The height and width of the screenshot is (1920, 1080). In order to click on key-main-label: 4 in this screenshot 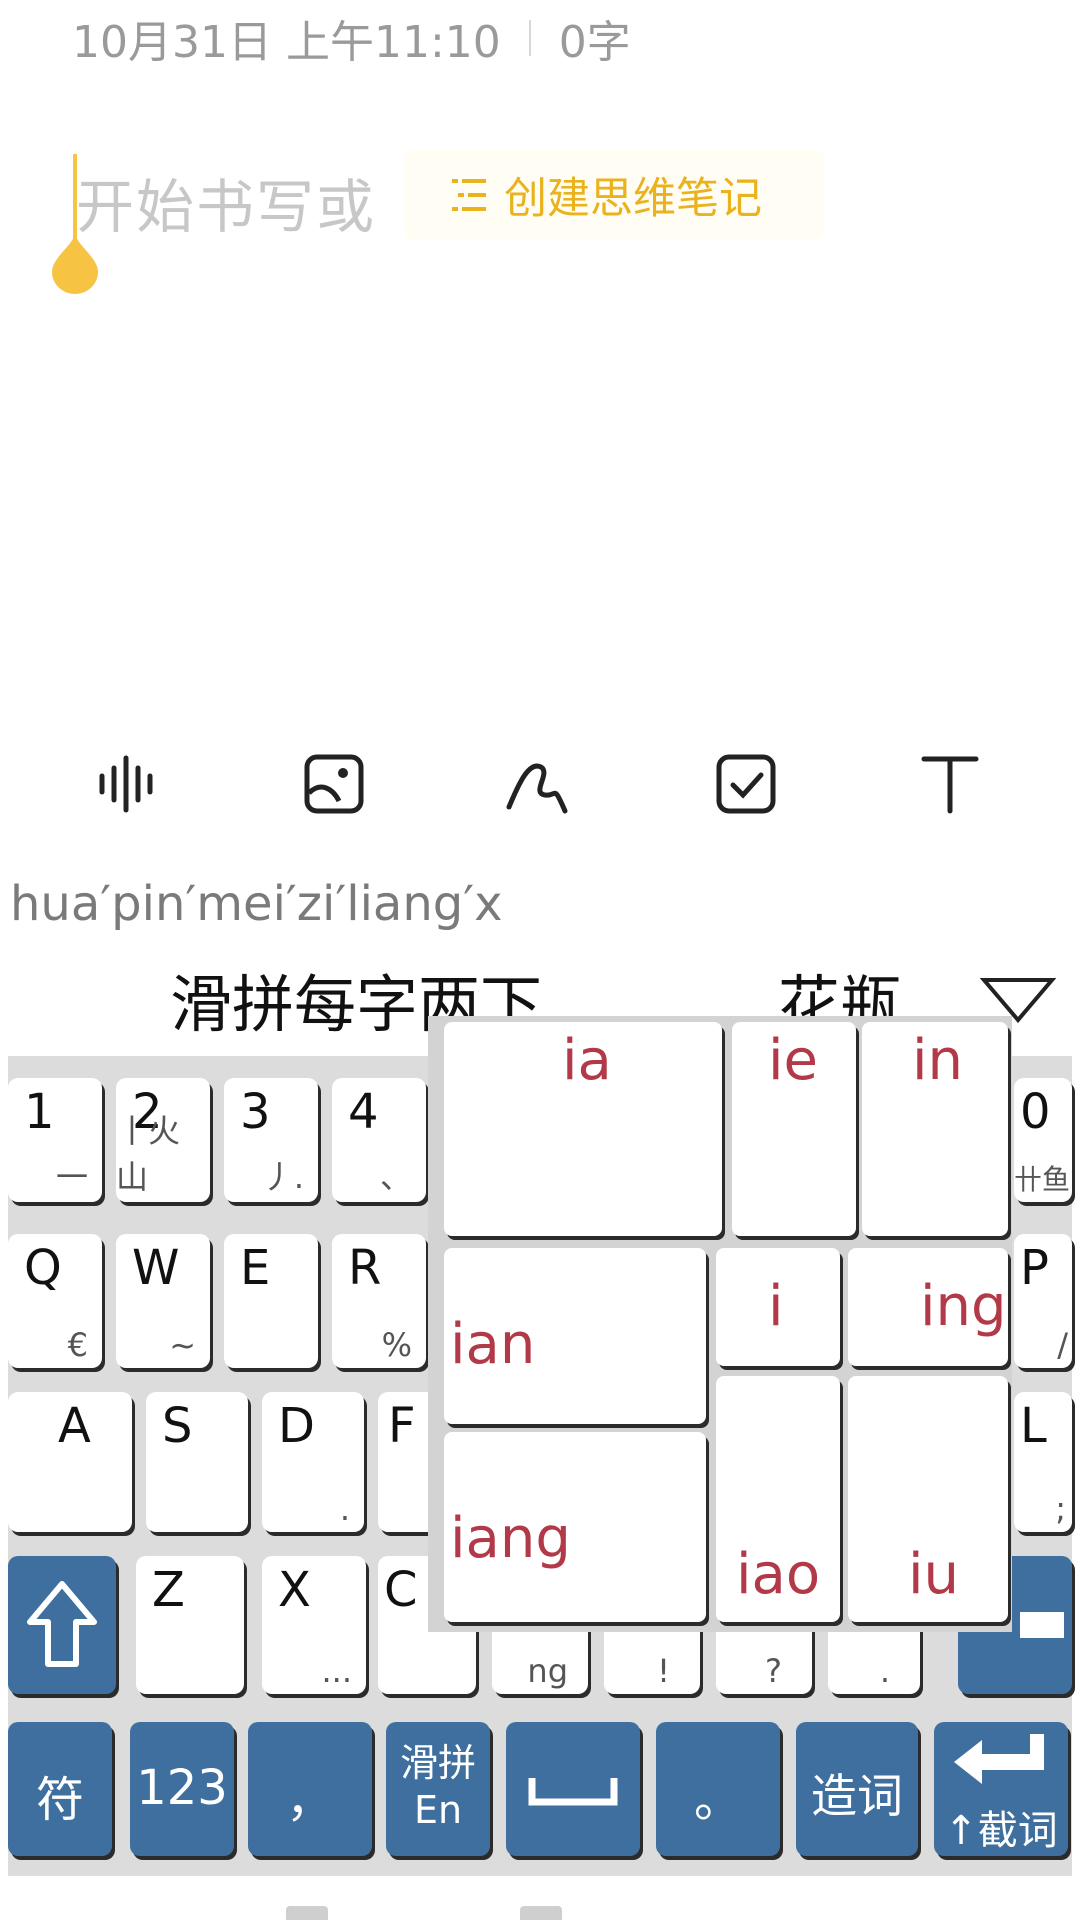, I will do `click(363, 1112)`.